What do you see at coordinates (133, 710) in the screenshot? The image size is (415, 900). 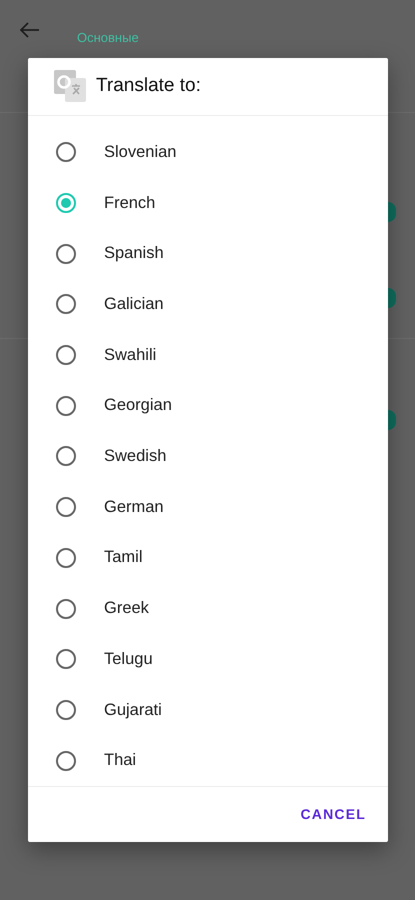 I see `language-label: Gujarati` at bounding box center [133, 710].